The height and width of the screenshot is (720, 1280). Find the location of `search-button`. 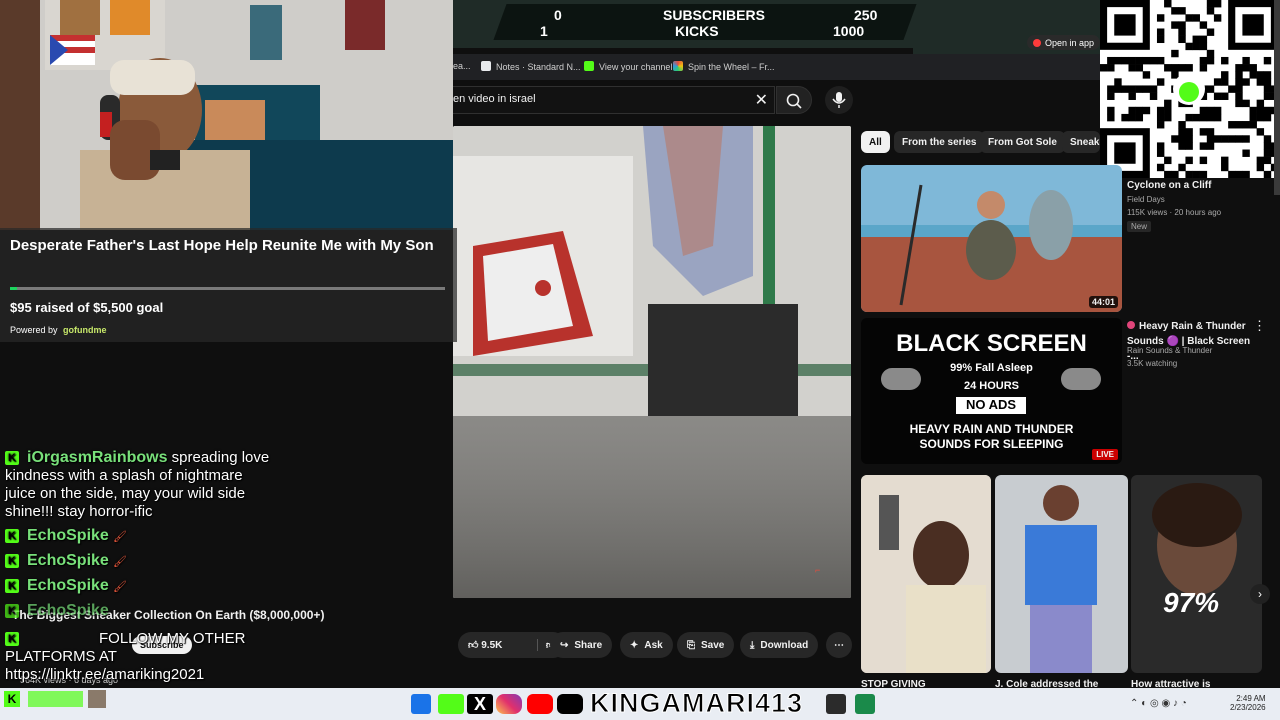

search-button is located at coordinates (794, 100).